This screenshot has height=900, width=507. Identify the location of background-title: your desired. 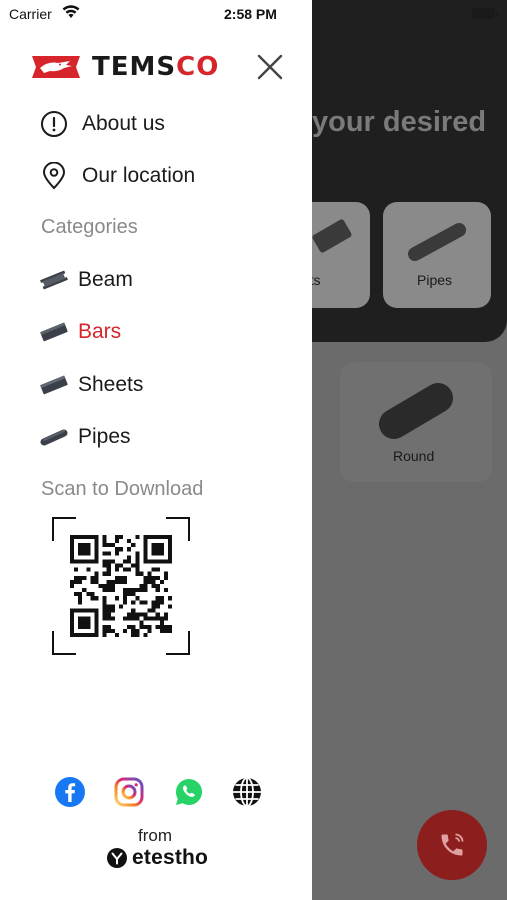
(399, 122).